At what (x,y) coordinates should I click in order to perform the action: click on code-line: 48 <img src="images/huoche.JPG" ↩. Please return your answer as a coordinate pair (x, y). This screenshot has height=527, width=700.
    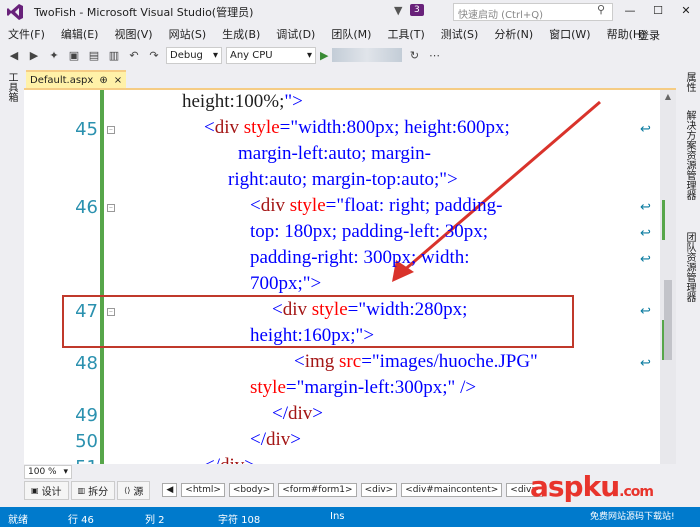
    Looking at the image, I should click on (342, 364).